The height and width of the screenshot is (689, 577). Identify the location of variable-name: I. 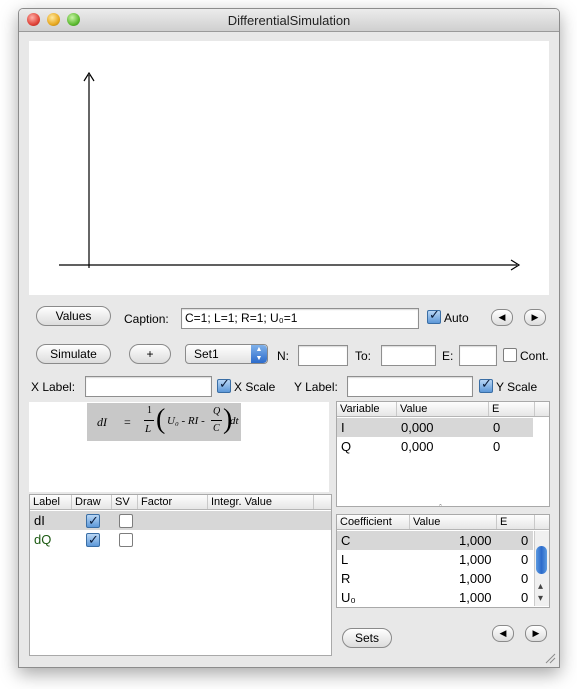
(343, 427).